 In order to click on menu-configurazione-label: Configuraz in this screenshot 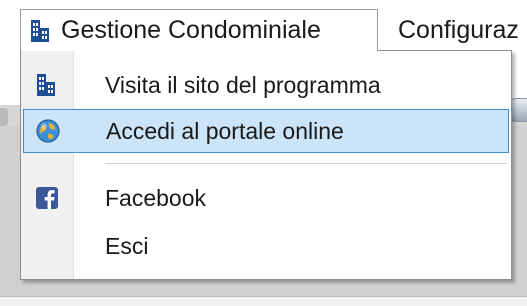, I will do `click(458, 29)`.